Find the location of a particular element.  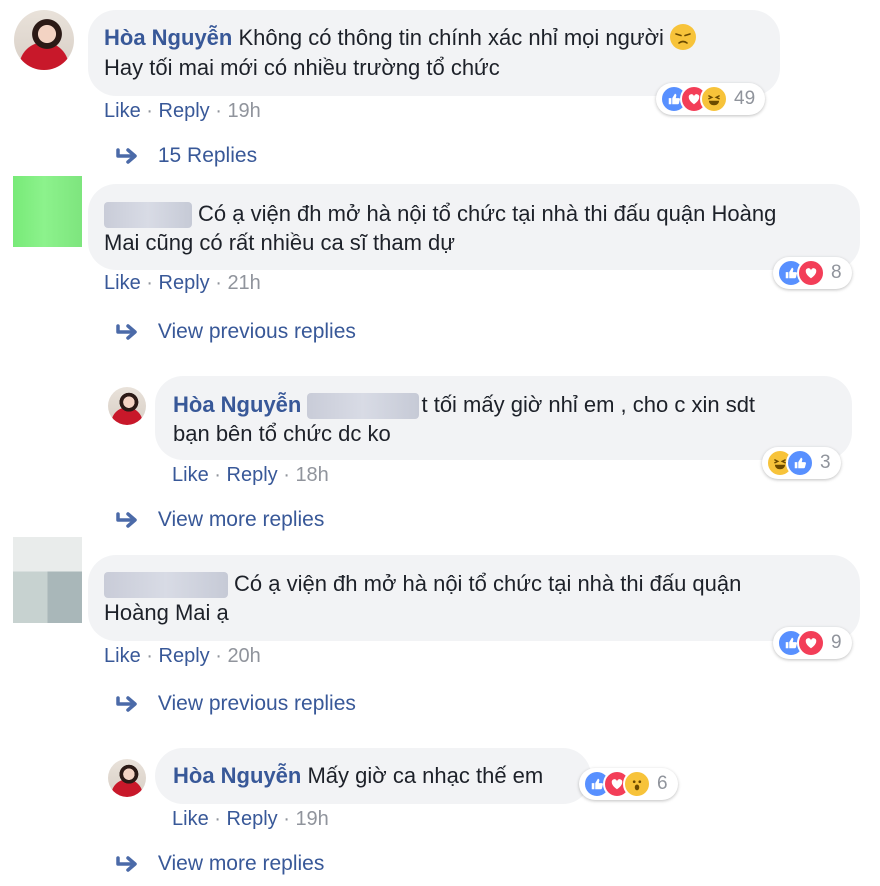

timestamp: 21h is located at coordinates (243, 283).